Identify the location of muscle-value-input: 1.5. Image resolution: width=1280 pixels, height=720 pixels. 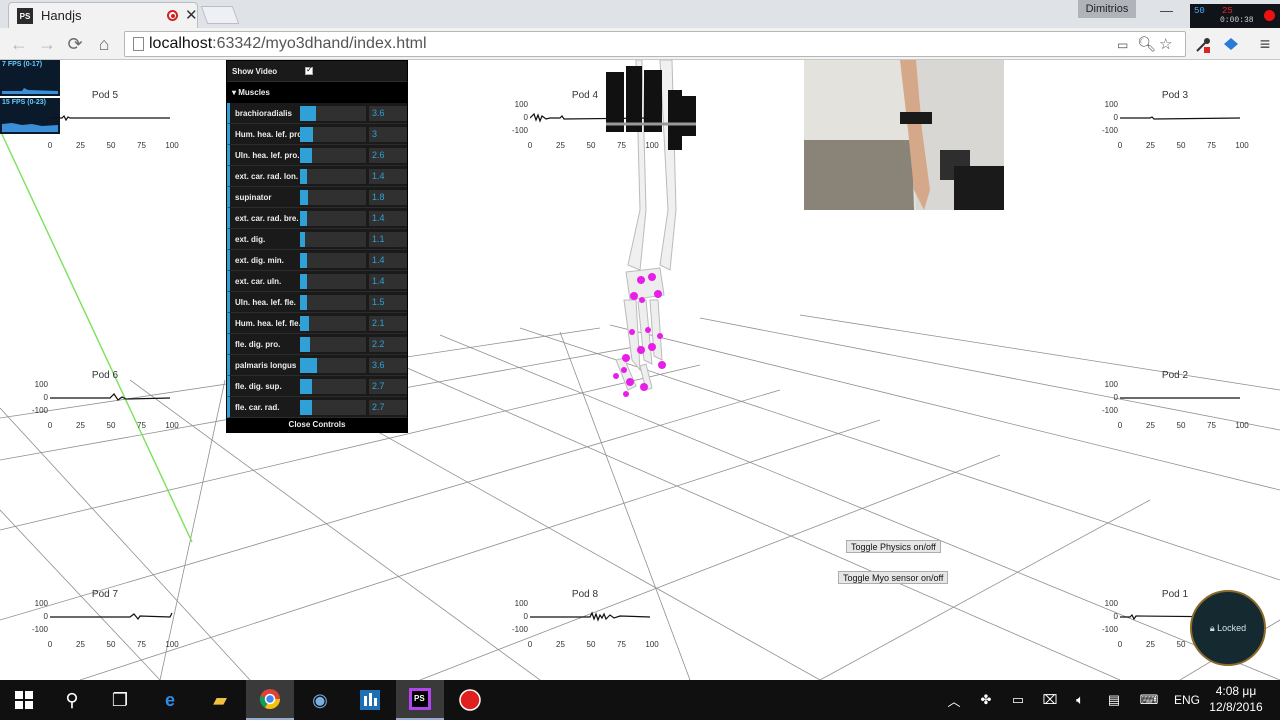
(388, 302).